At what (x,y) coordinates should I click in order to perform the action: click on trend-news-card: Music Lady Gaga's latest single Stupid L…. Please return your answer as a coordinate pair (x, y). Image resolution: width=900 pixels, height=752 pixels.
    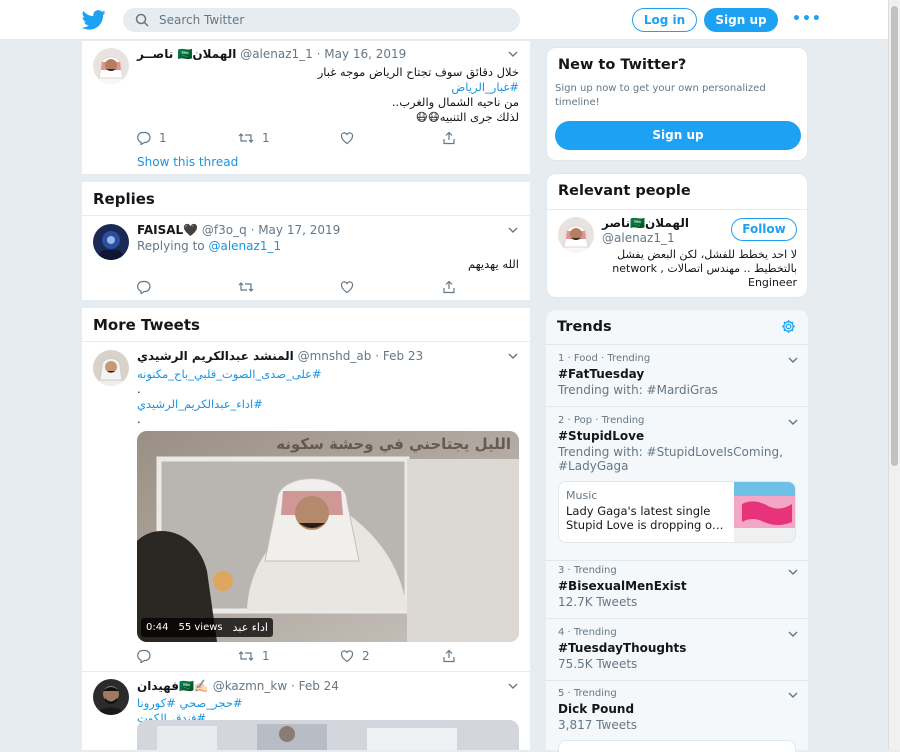
    Looking at the image, I should click on (677, 512).